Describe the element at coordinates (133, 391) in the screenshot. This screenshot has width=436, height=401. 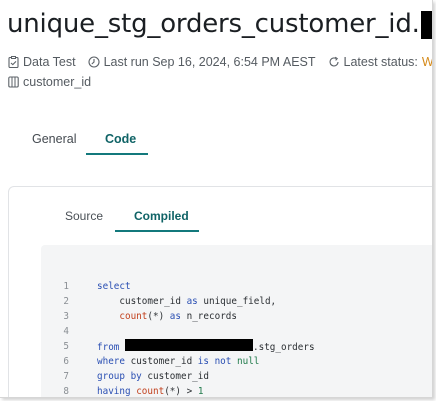
I see `code-line: 8 having count(*) > 1` at that location.